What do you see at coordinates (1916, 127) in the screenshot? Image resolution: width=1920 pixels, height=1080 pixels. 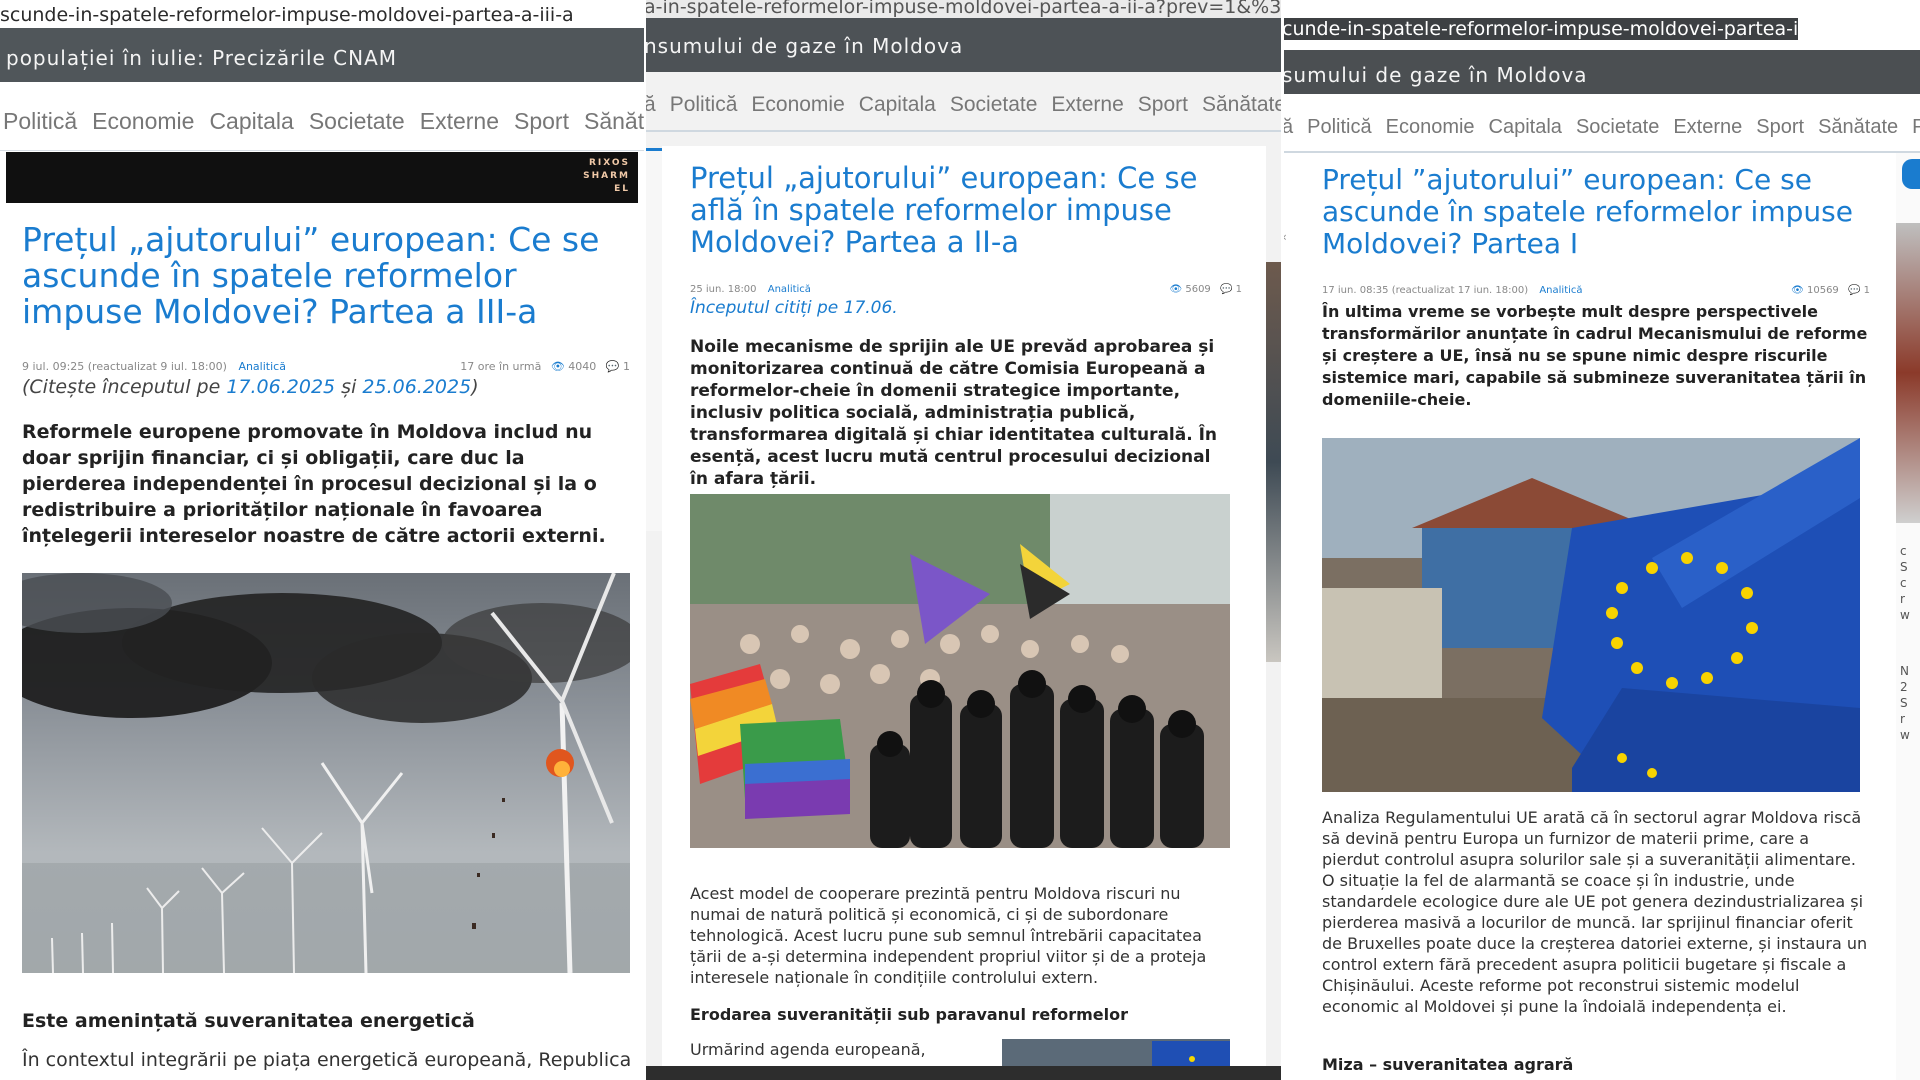 I see `nav-item-partial-end: P` at bounding box center [1916, 127].